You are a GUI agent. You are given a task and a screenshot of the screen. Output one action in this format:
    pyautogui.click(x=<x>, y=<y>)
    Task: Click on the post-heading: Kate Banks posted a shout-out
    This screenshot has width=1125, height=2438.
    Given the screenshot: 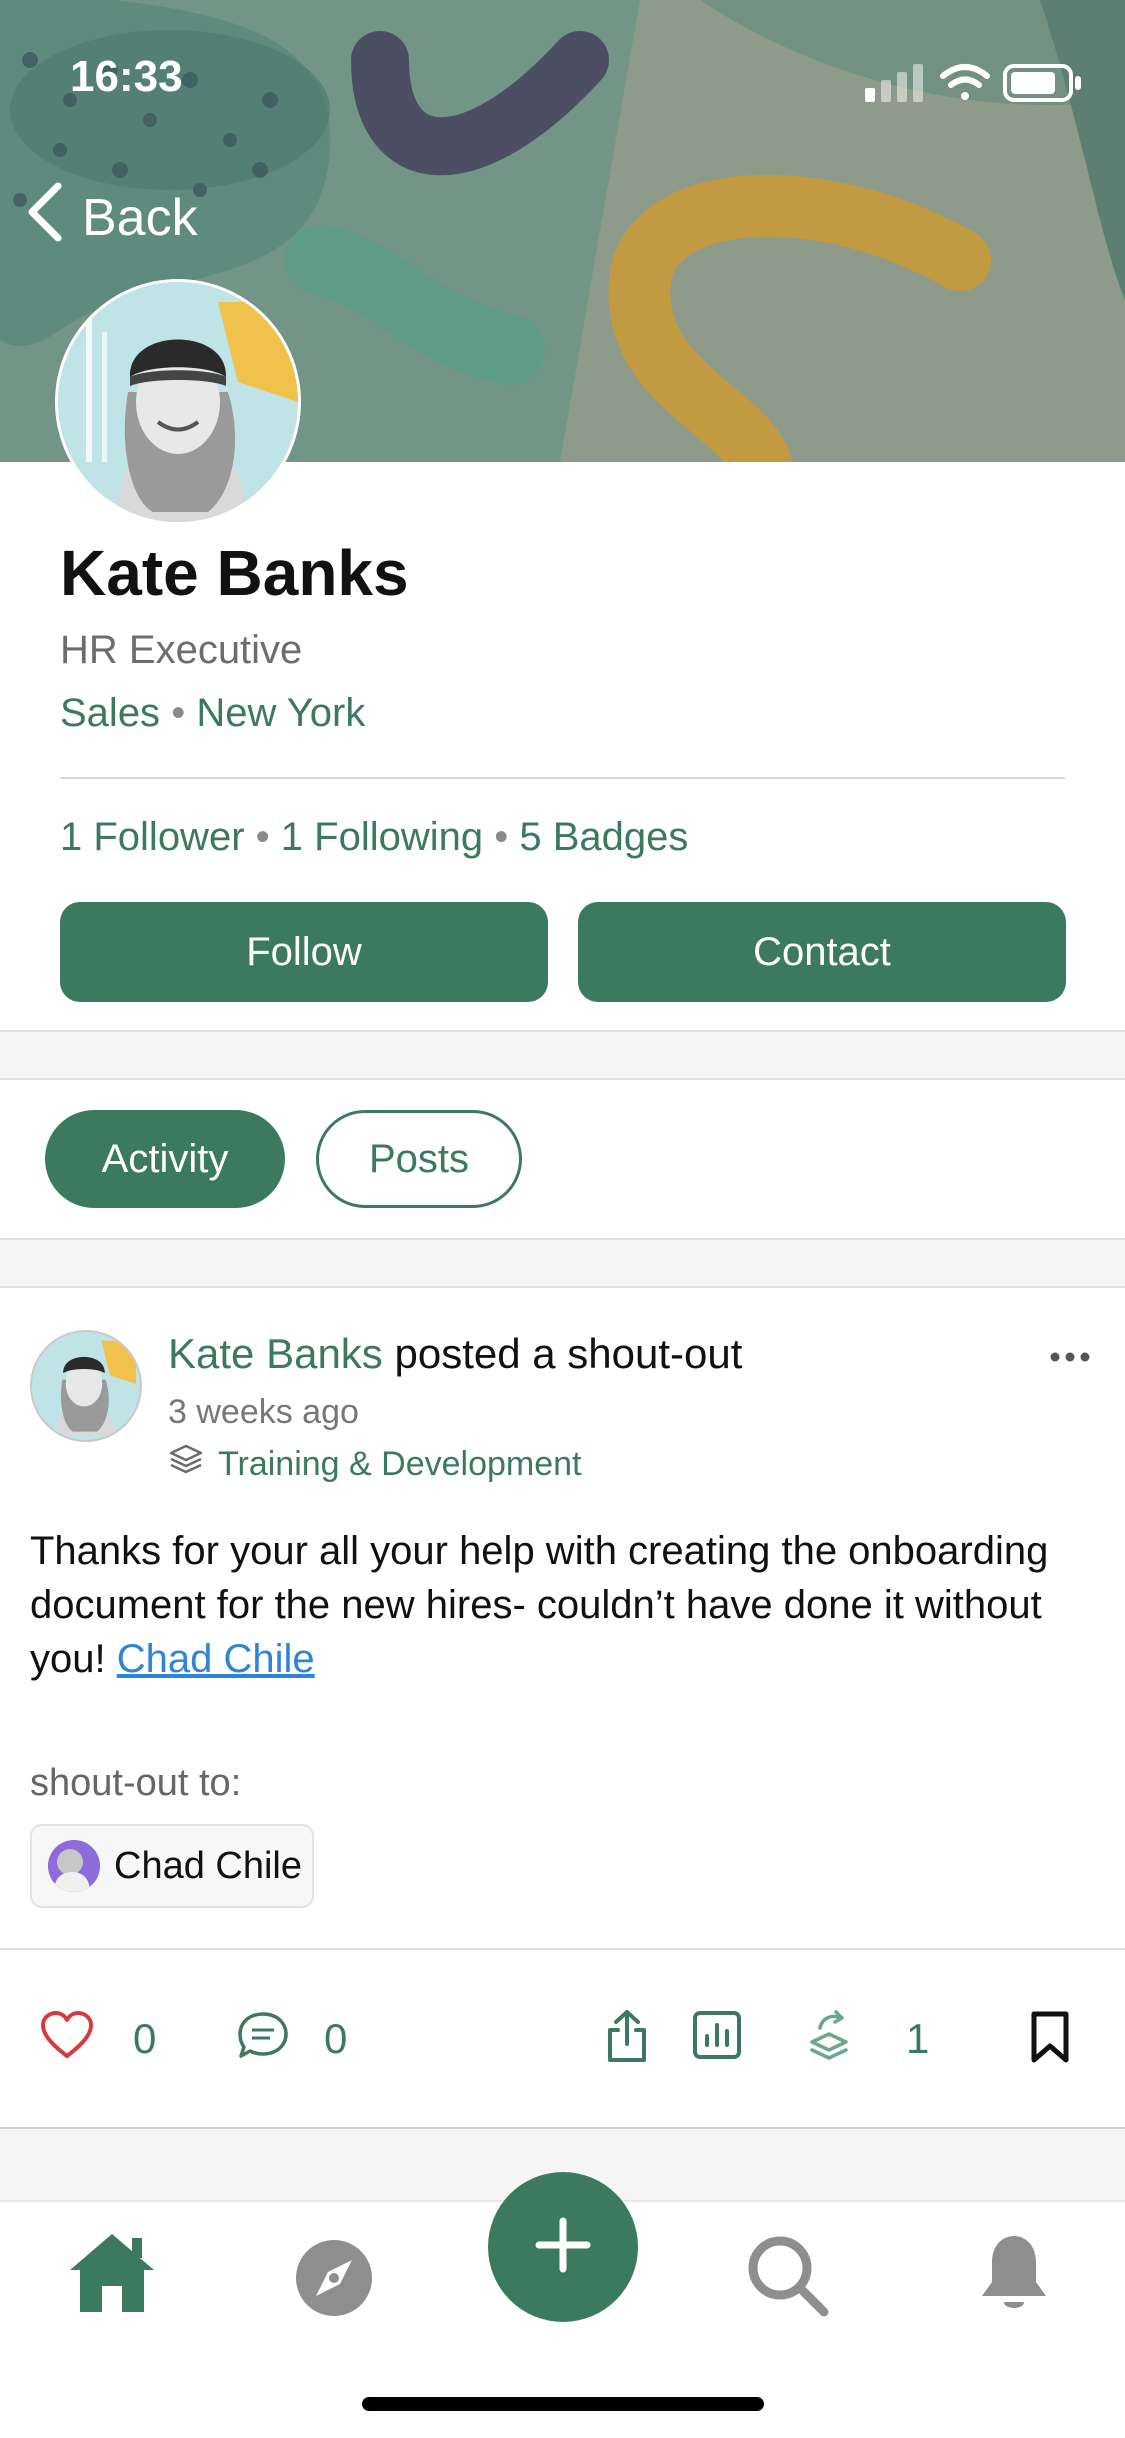 What is the action you would take?
    pyautogui.click(x=455, y=1354)
    